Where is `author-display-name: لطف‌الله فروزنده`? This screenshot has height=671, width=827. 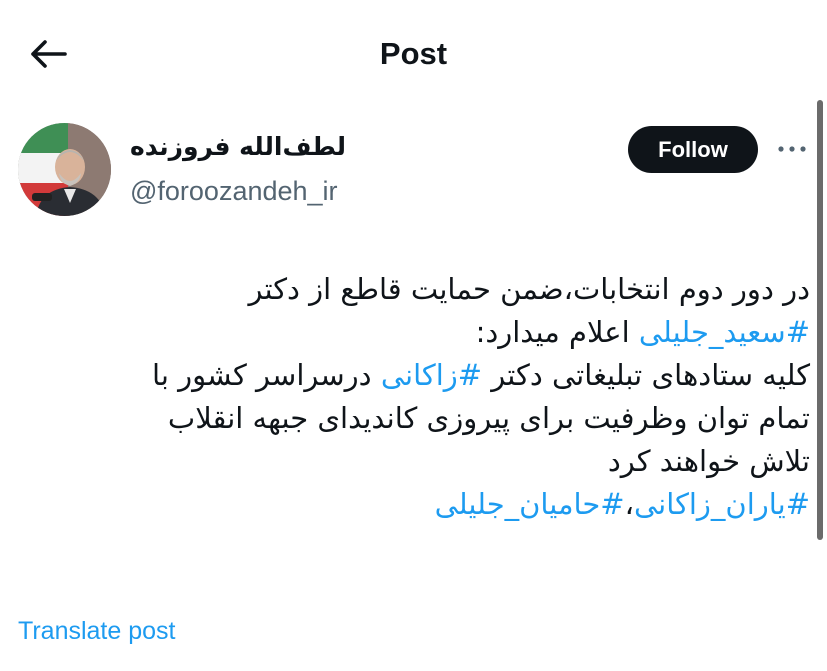
author-display-name: لطف‌الله فروزنده is located at coordinates (280, 147).